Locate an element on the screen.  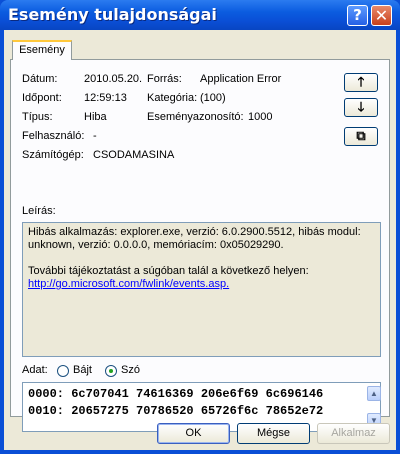
arrow-down-icon: 🡓 is located at coordinates (361, 107).